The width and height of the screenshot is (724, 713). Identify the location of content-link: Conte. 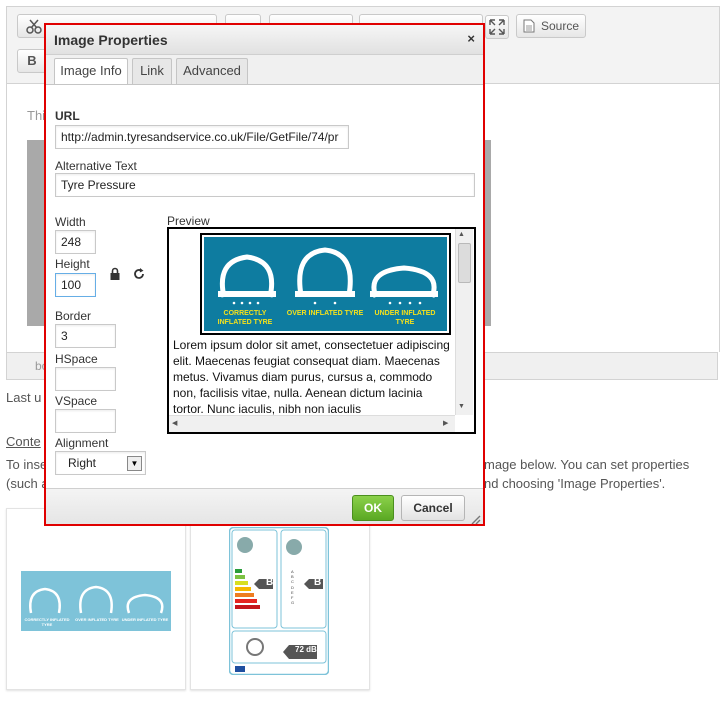
(23, 441).